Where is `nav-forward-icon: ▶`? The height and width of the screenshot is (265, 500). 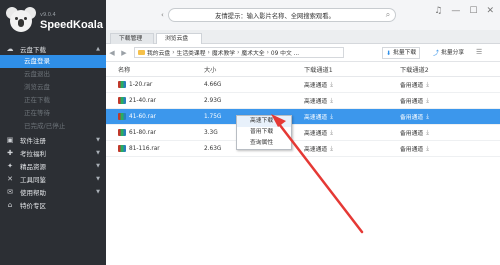
nav-forward-icon: ▶ is located at coordinates (124, 53).